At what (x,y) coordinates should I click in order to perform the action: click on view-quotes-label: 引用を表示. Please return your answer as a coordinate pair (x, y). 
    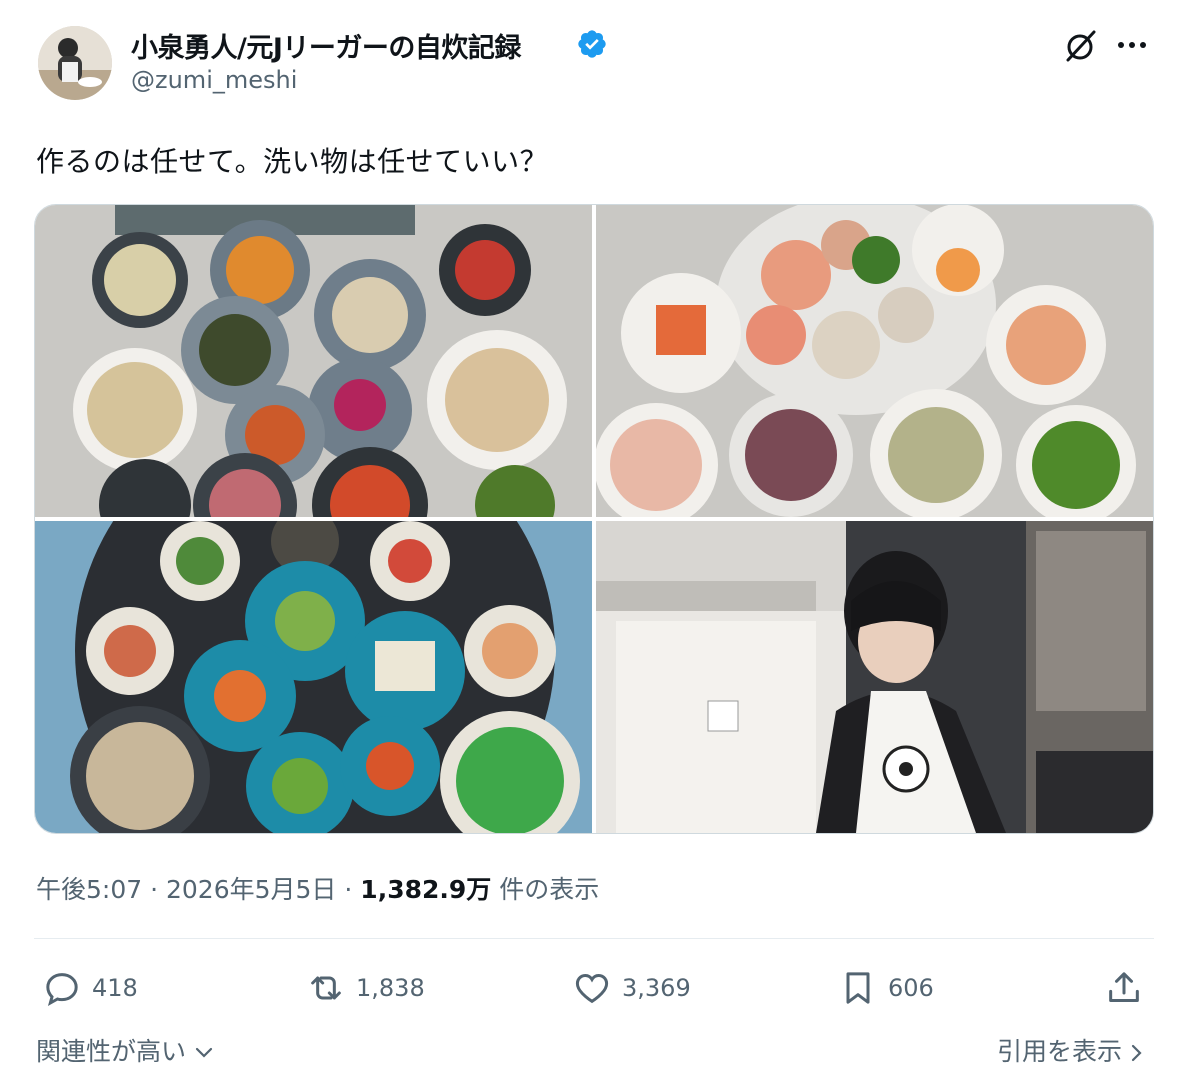
    Looking at the image, I should click on (1060, 1051).